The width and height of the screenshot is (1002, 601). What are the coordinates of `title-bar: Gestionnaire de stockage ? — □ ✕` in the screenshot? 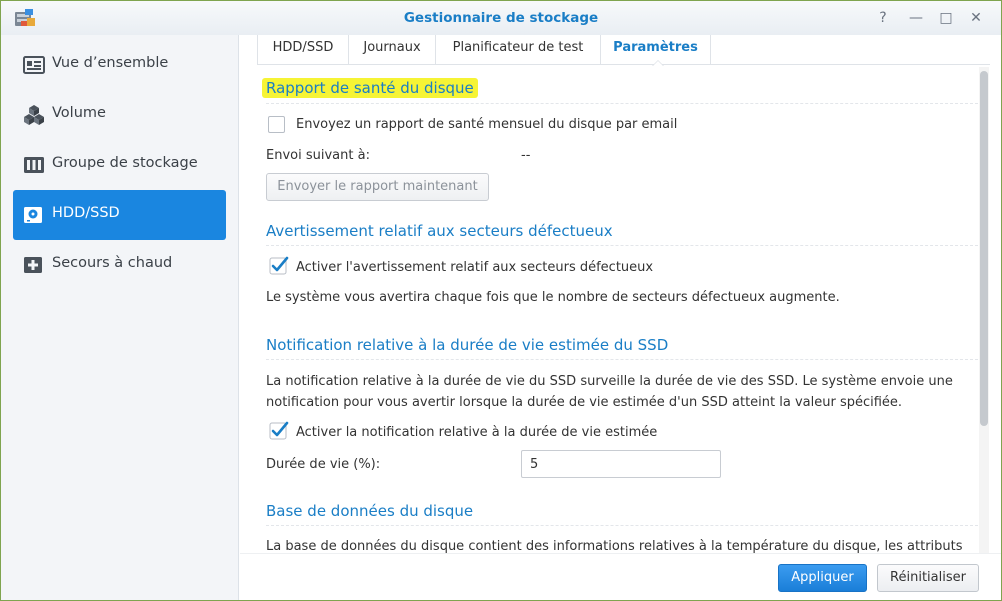 It's located at (501, 18).